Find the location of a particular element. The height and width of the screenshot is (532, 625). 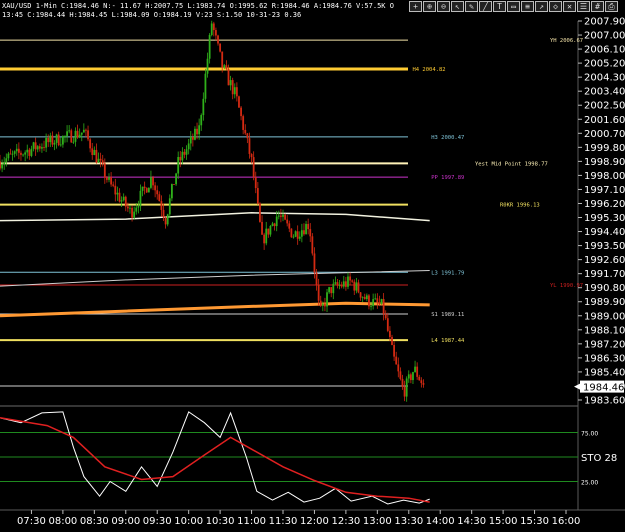

level-label: L3 1991.79 is located at coordinates (447, 273).